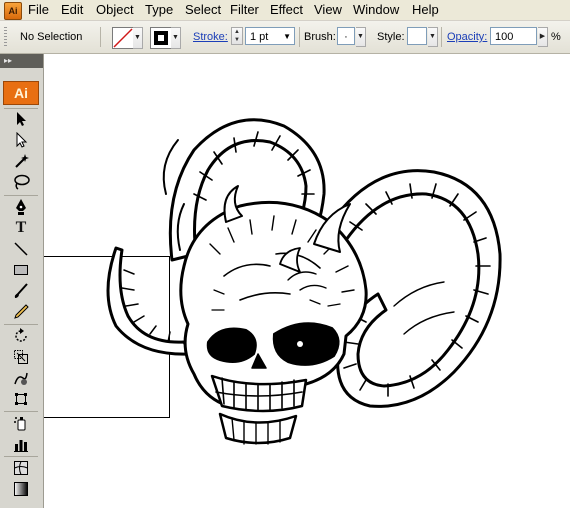 The height and width of the screenshot is (508, 570). I want to click on free-transform-tool-icon, so click(21, 399).